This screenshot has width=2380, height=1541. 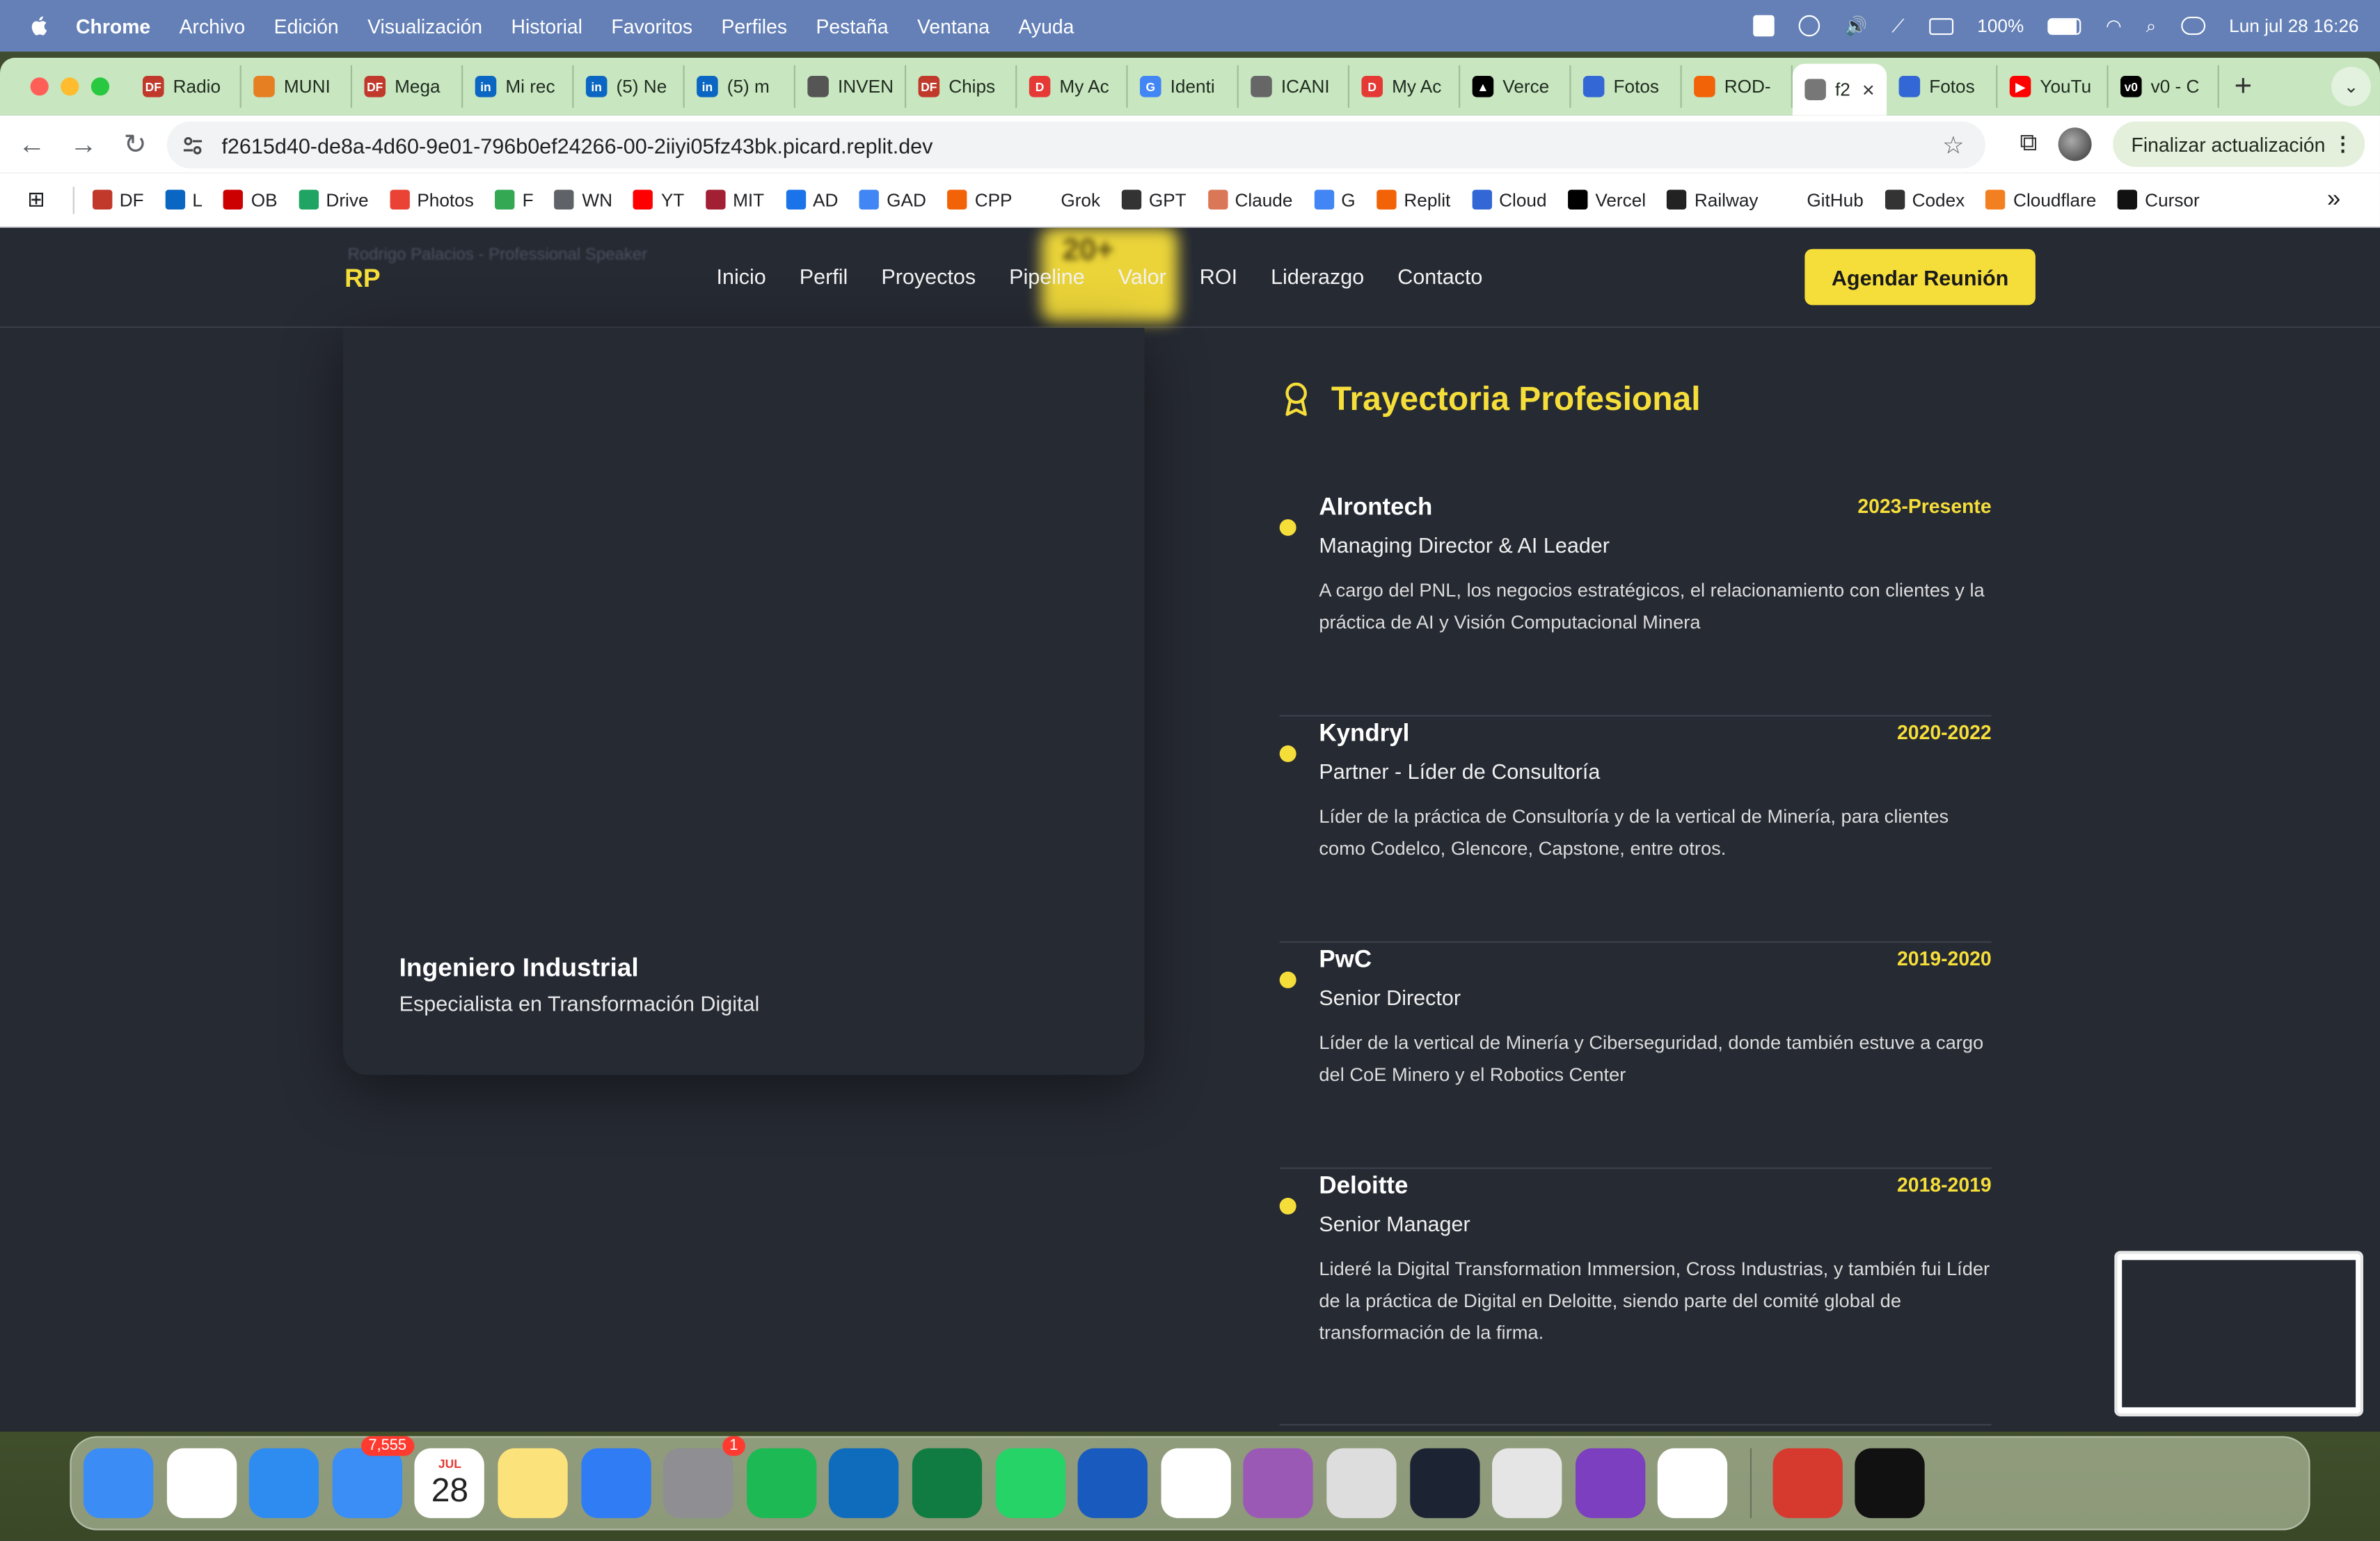 What do you see at coordinates (407, 86) in the screenshot?
I see `browser-tab: DF Mega` at bounding box center [407, 86].